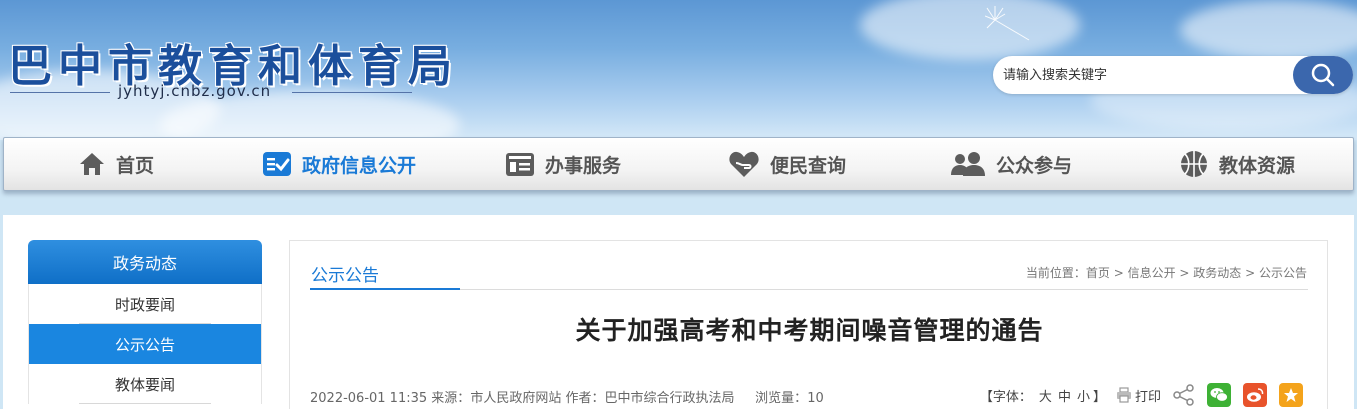 This screenshot has width=1357, height=409. I want to click on nav-item-services: 办事服务, so click(563, 164).